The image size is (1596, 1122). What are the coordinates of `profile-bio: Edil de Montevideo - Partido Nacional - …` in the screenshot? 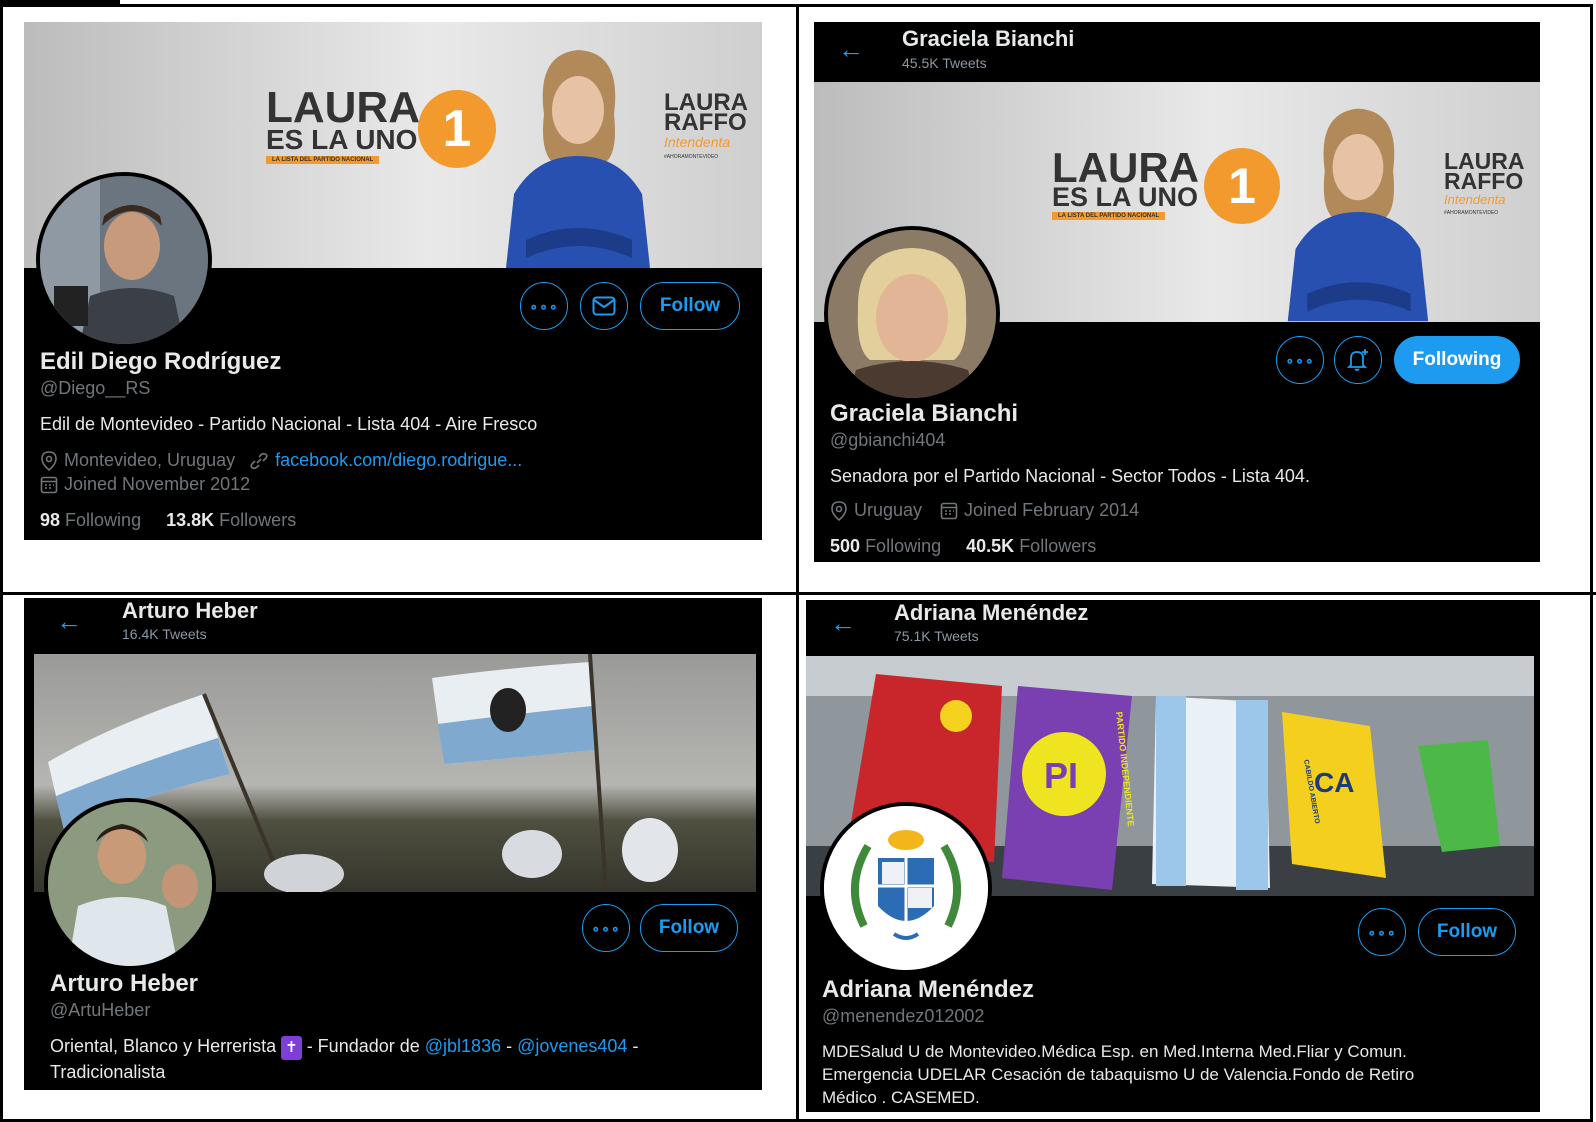 It's located at (289, 424).